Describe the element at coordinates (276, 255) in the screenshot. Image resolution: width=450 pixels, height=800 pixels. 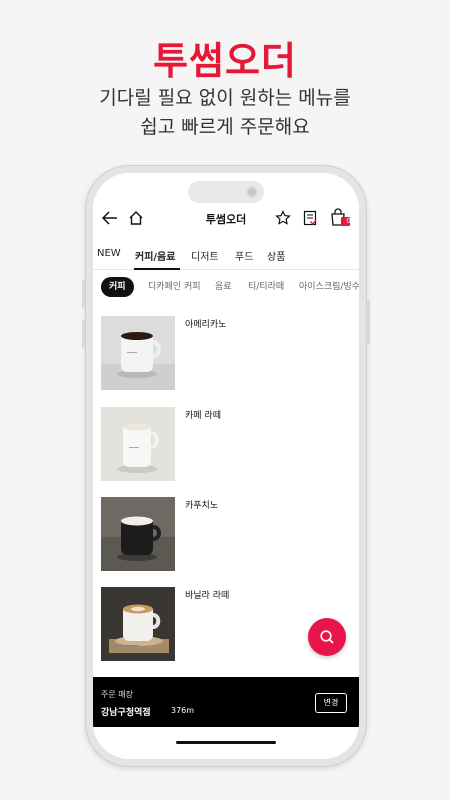
I see `tab-goods: 상품` at that location.